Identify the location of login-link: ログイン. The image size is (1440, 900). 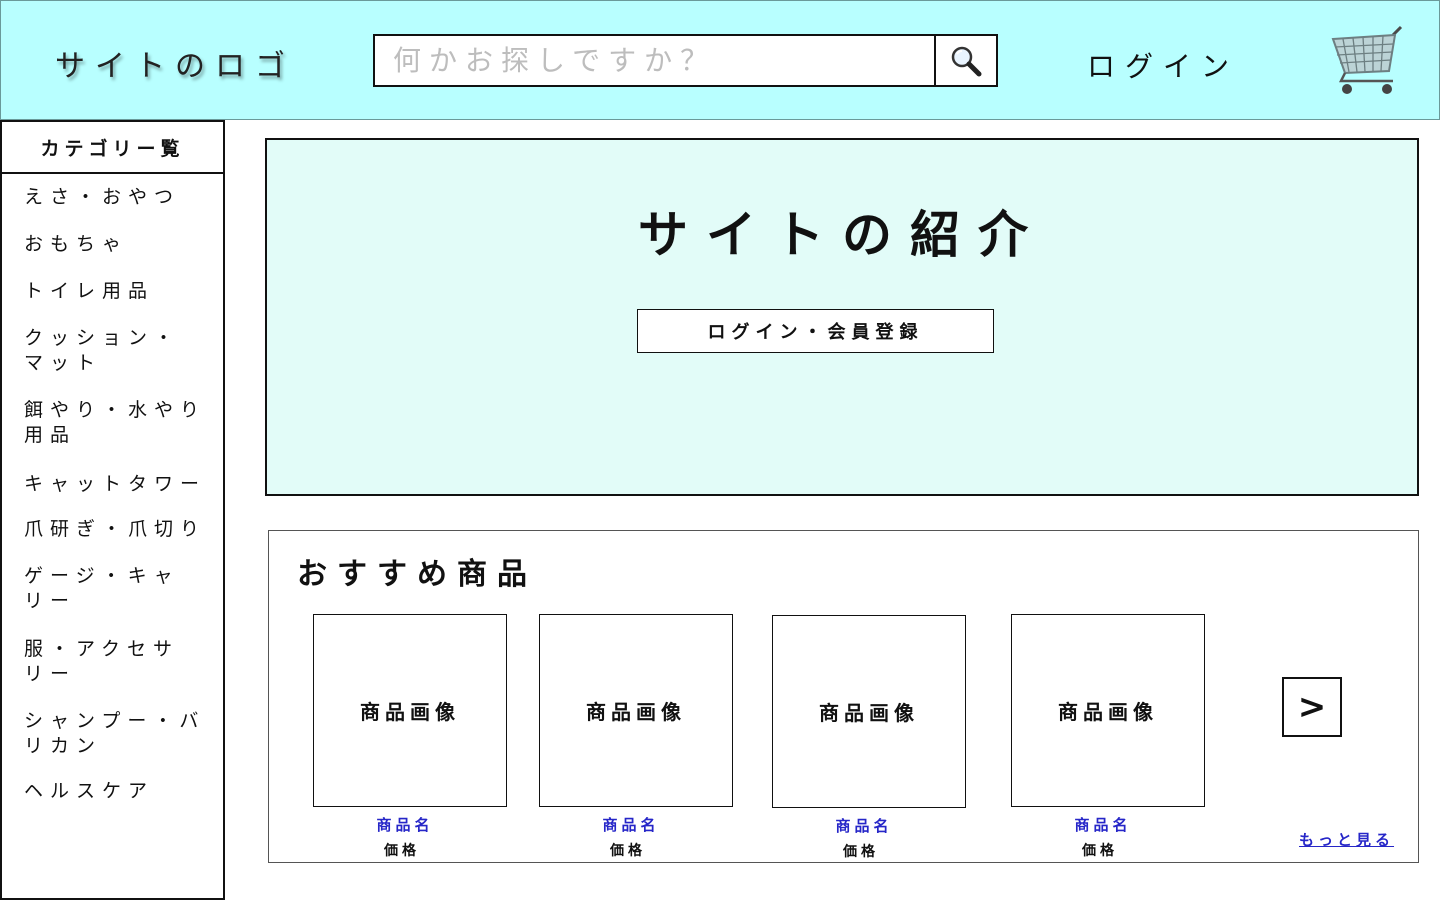
(1163, 65).